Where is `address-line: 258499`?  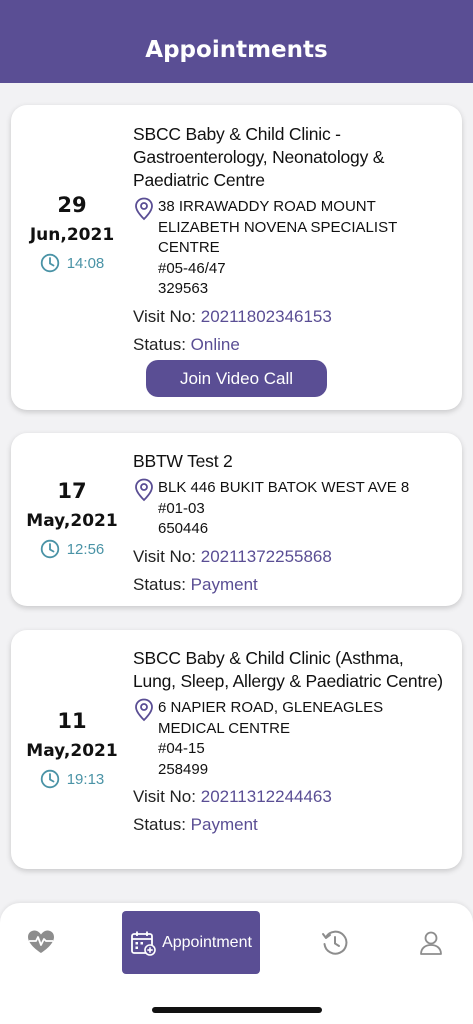 address-line: 258499 is located at coordinates (183, 769).